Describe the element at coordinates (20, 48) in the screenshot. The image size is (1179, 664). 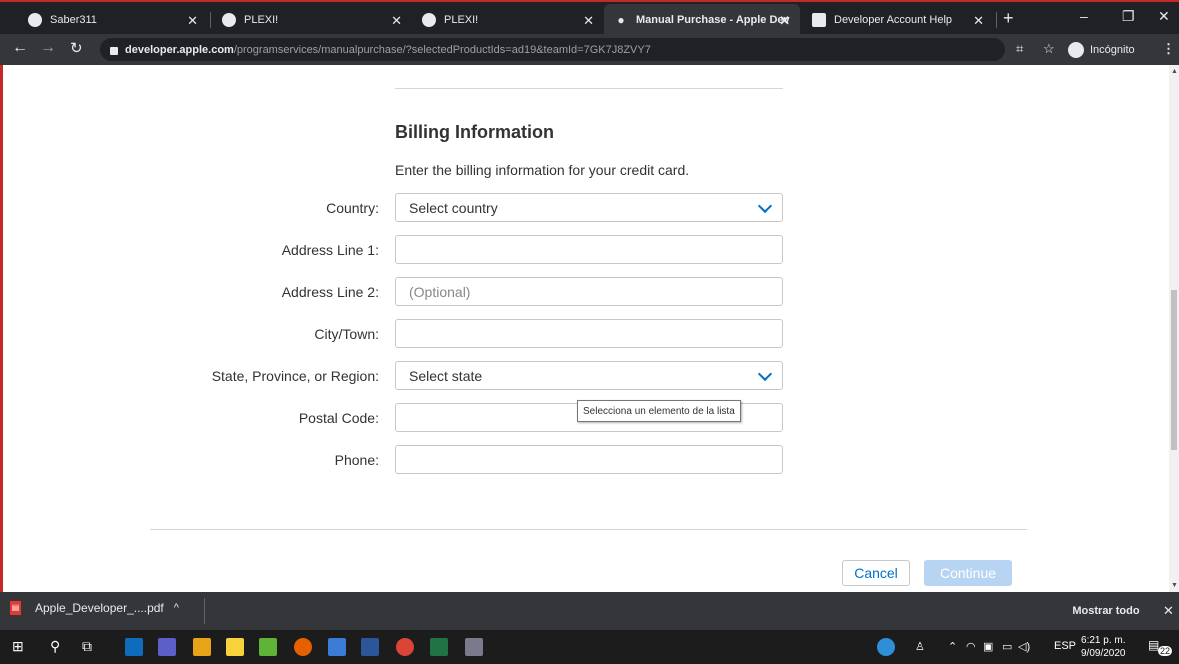
I see `back-arrow-icon: ←` at that location.